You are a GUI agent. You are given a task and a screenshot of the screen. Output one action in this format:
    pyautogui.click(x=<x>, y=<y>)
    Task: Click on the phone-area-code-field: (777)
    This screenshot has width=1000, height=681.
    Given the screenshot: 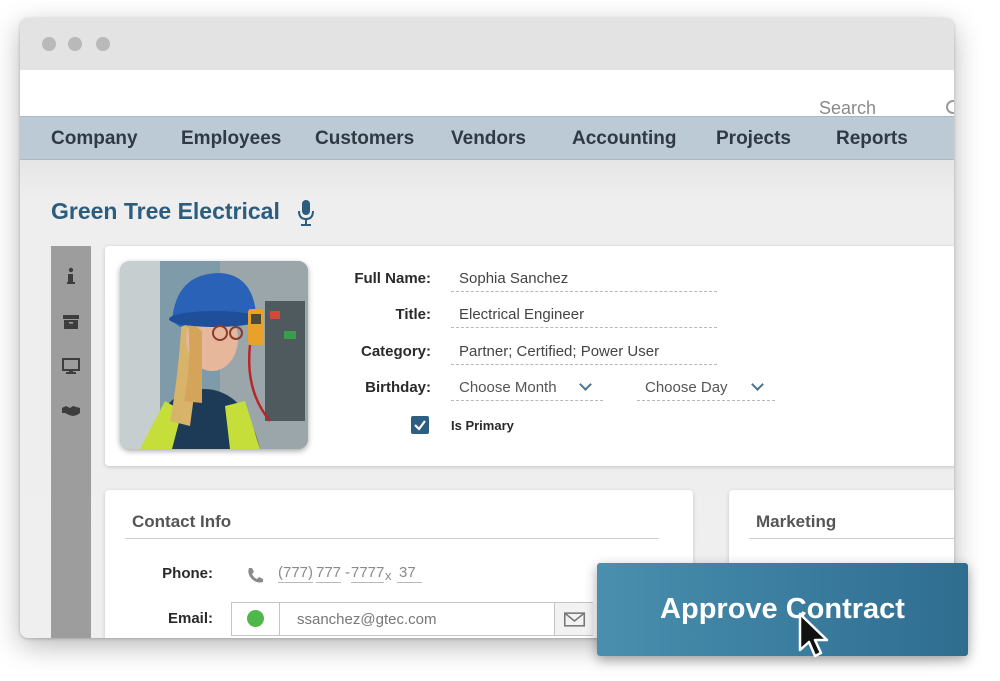 What is the action you would take?
    pyautogui.click(x=296, y=573)
    